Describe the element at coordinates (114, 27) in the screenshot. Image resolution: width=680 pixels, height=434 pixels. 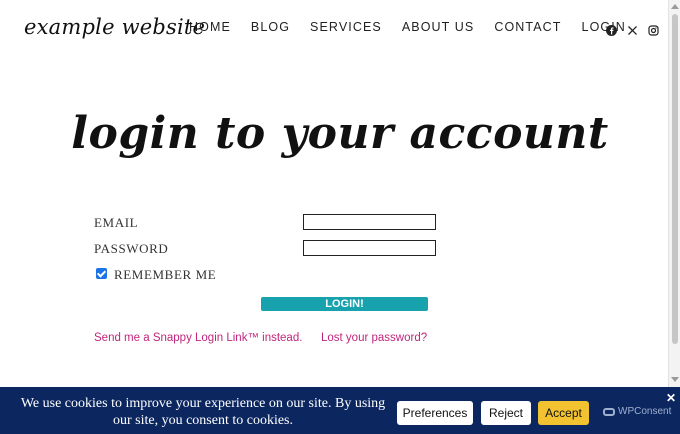
I see `site-logo: example website` at that location.